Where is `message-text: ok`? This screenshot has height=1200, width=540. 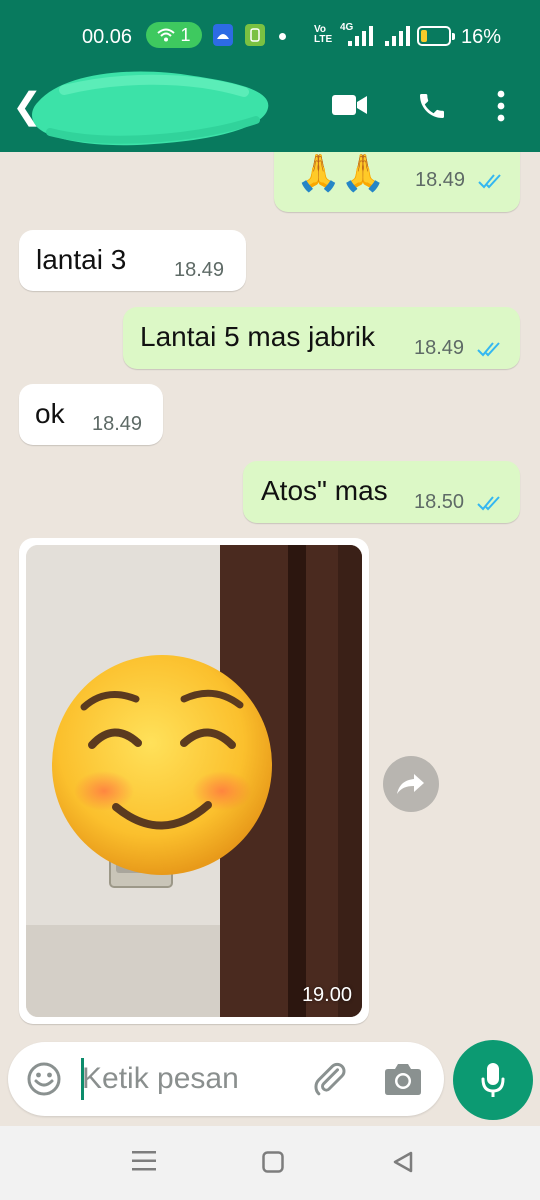
message-text: ok is located at coordinates (50, 413).